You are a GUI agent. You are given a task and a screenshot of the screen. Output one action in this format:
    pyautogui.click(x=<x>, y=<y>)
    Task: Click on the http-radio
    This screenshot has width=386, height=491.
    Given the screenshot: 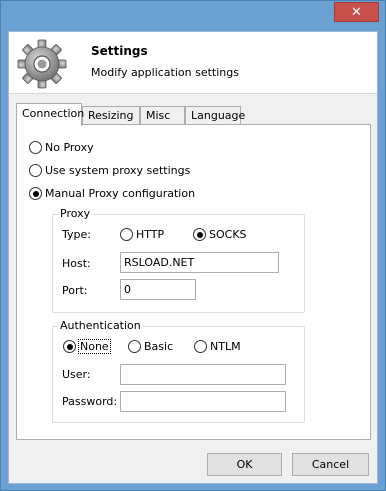 What is the action you would take?
    pyautogui.click(x=126, y=234)
    